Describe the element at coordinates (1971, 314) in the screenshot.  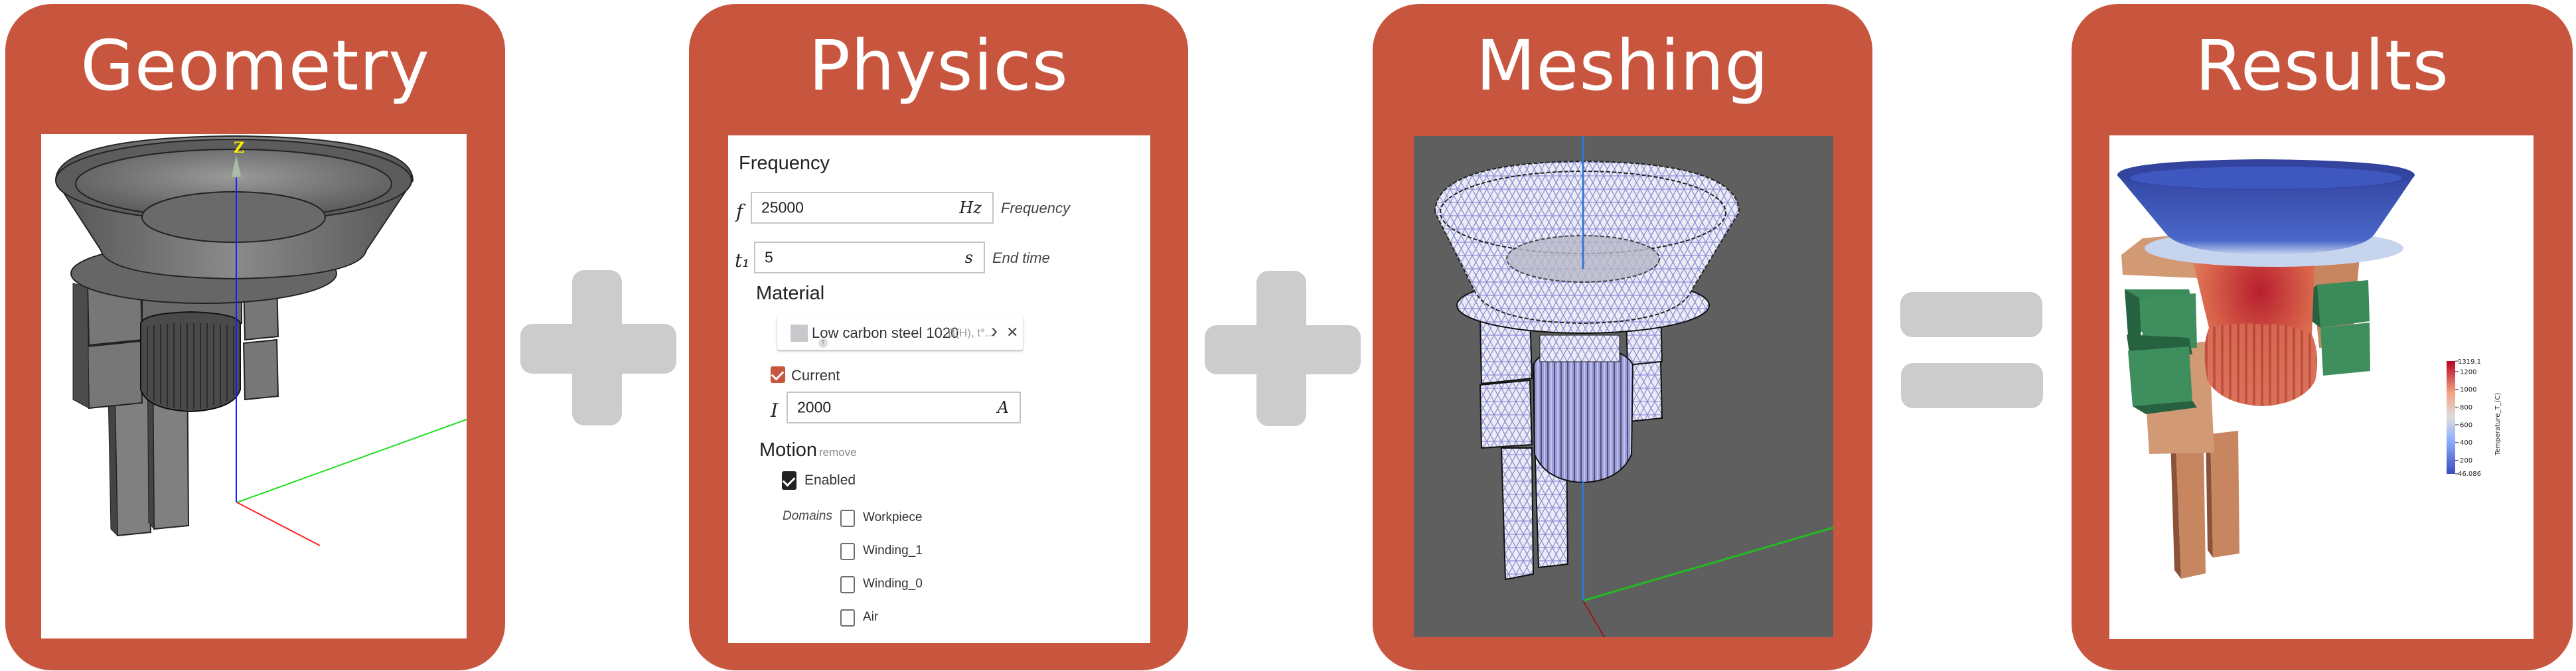
I see `equals-operator-top` at that location.